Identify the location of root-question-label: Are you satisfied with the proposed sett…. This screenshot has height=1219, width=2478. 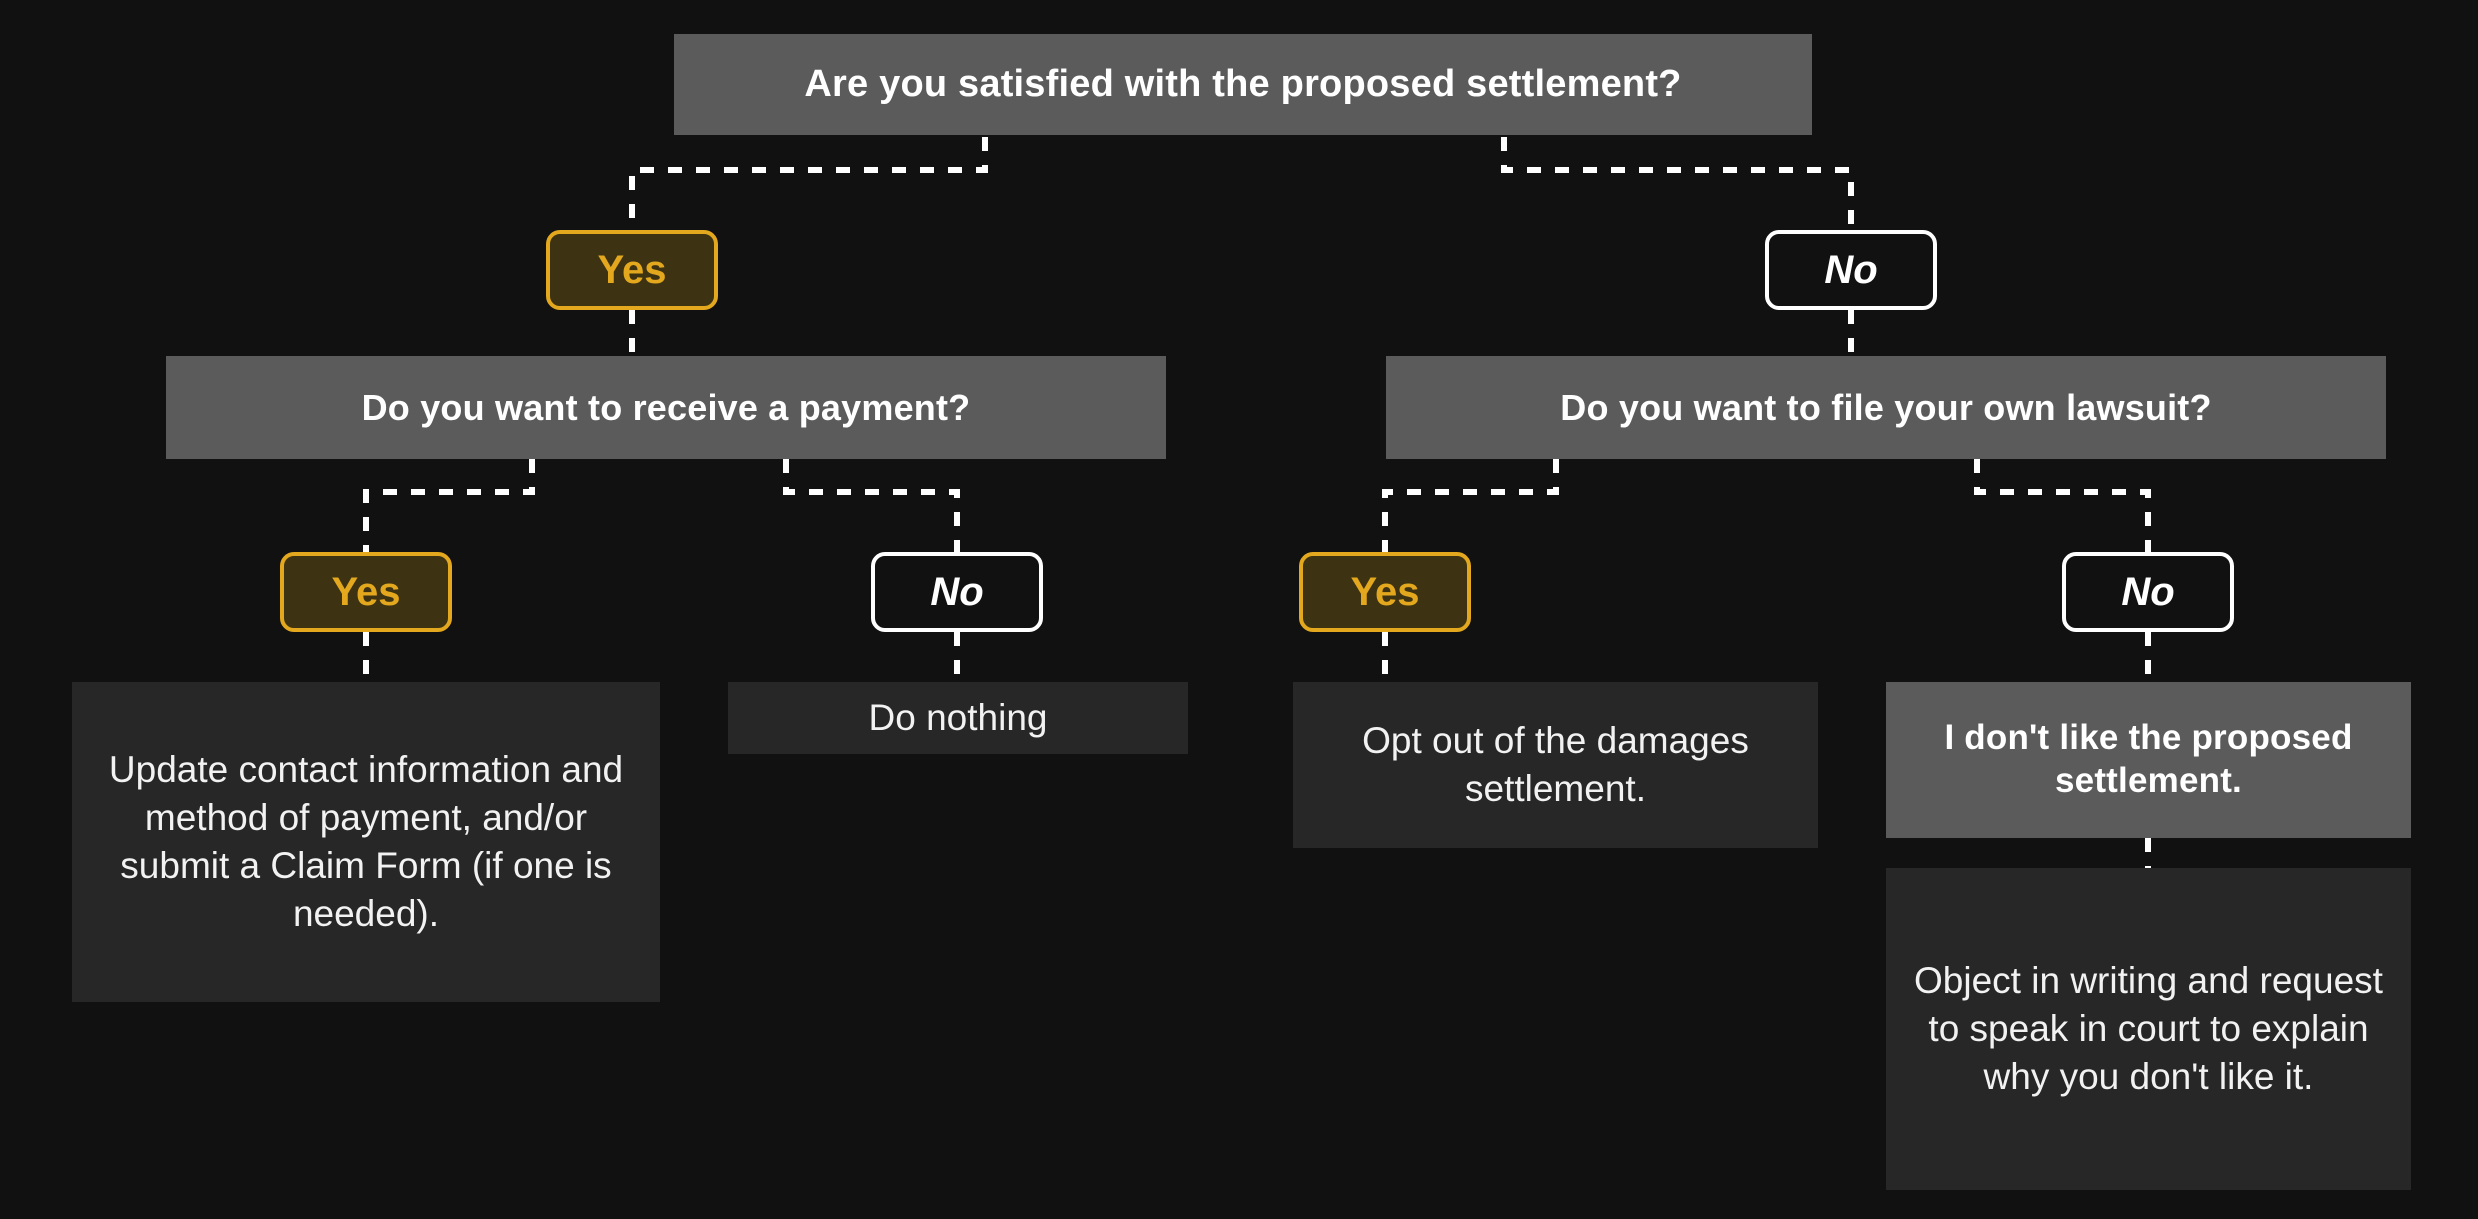
(1243, 84).